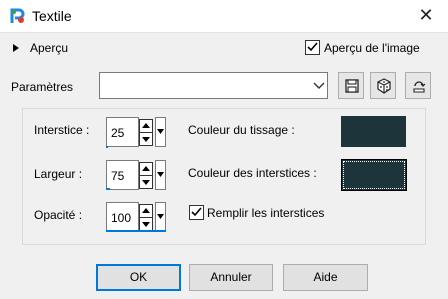  What do you see at coordinates (62, 130) in the screenshot?
I see `interstice-label: Interstice :` at bounding box center [62, 130].